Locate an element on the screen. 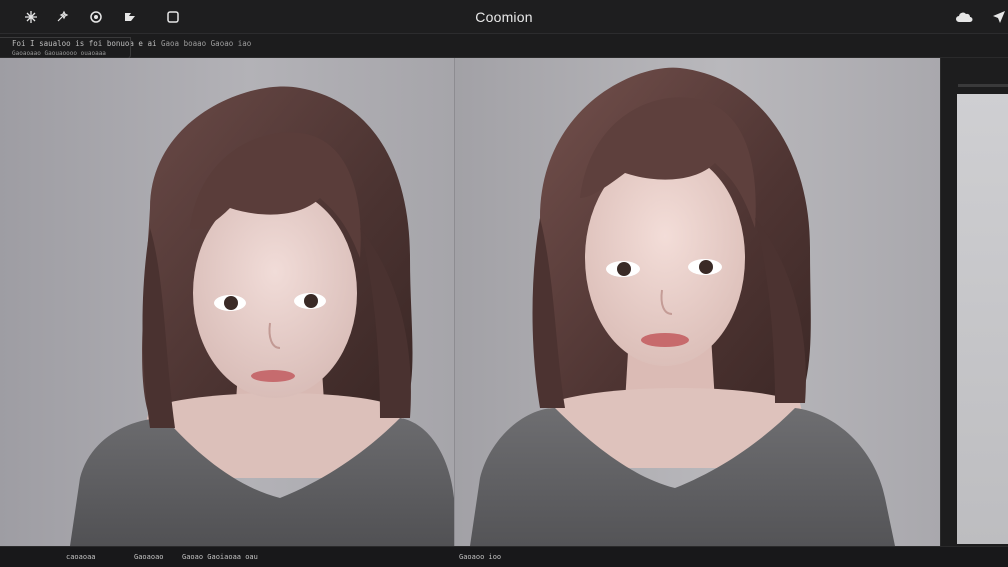 Image resolution: width=1008 pixels, height=567 pixels. toolbar-group-outline is located at coordinates (65, 48).